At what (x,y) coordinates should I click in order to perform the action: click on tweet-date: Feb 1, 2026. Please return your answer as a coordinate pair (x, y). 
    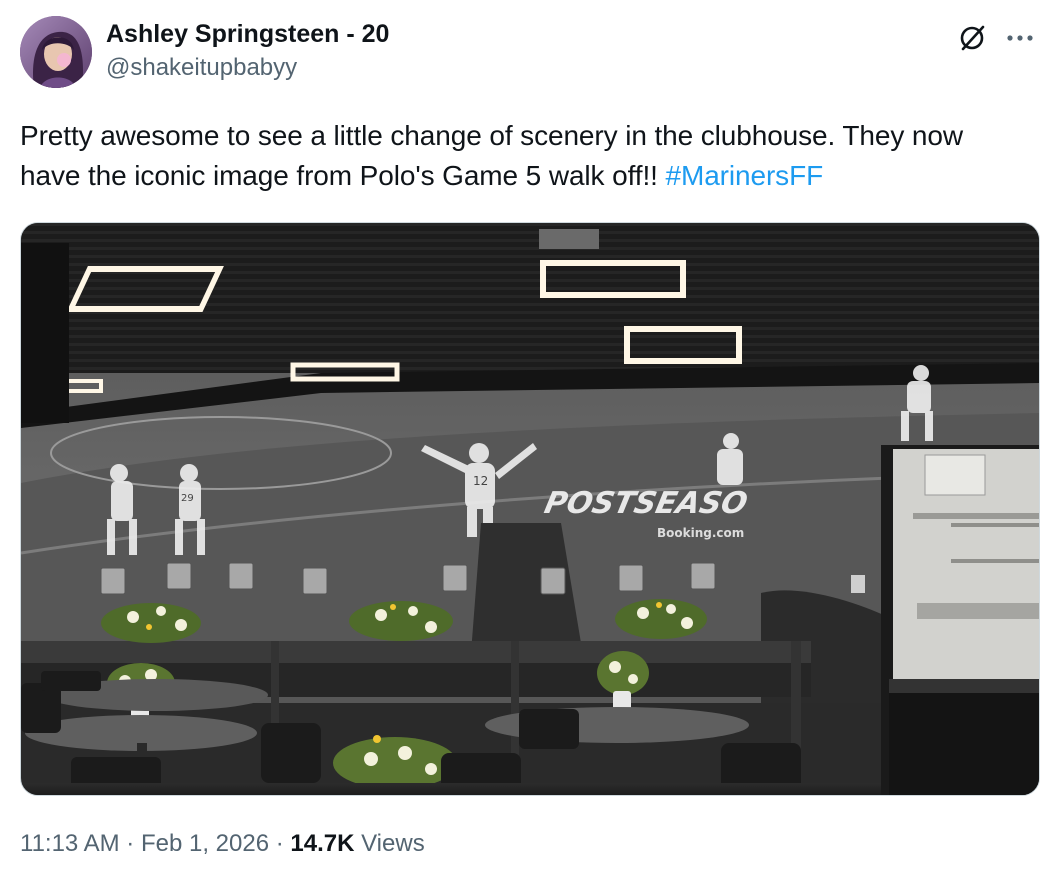
    Looking at the image, I should click on (205, 843).